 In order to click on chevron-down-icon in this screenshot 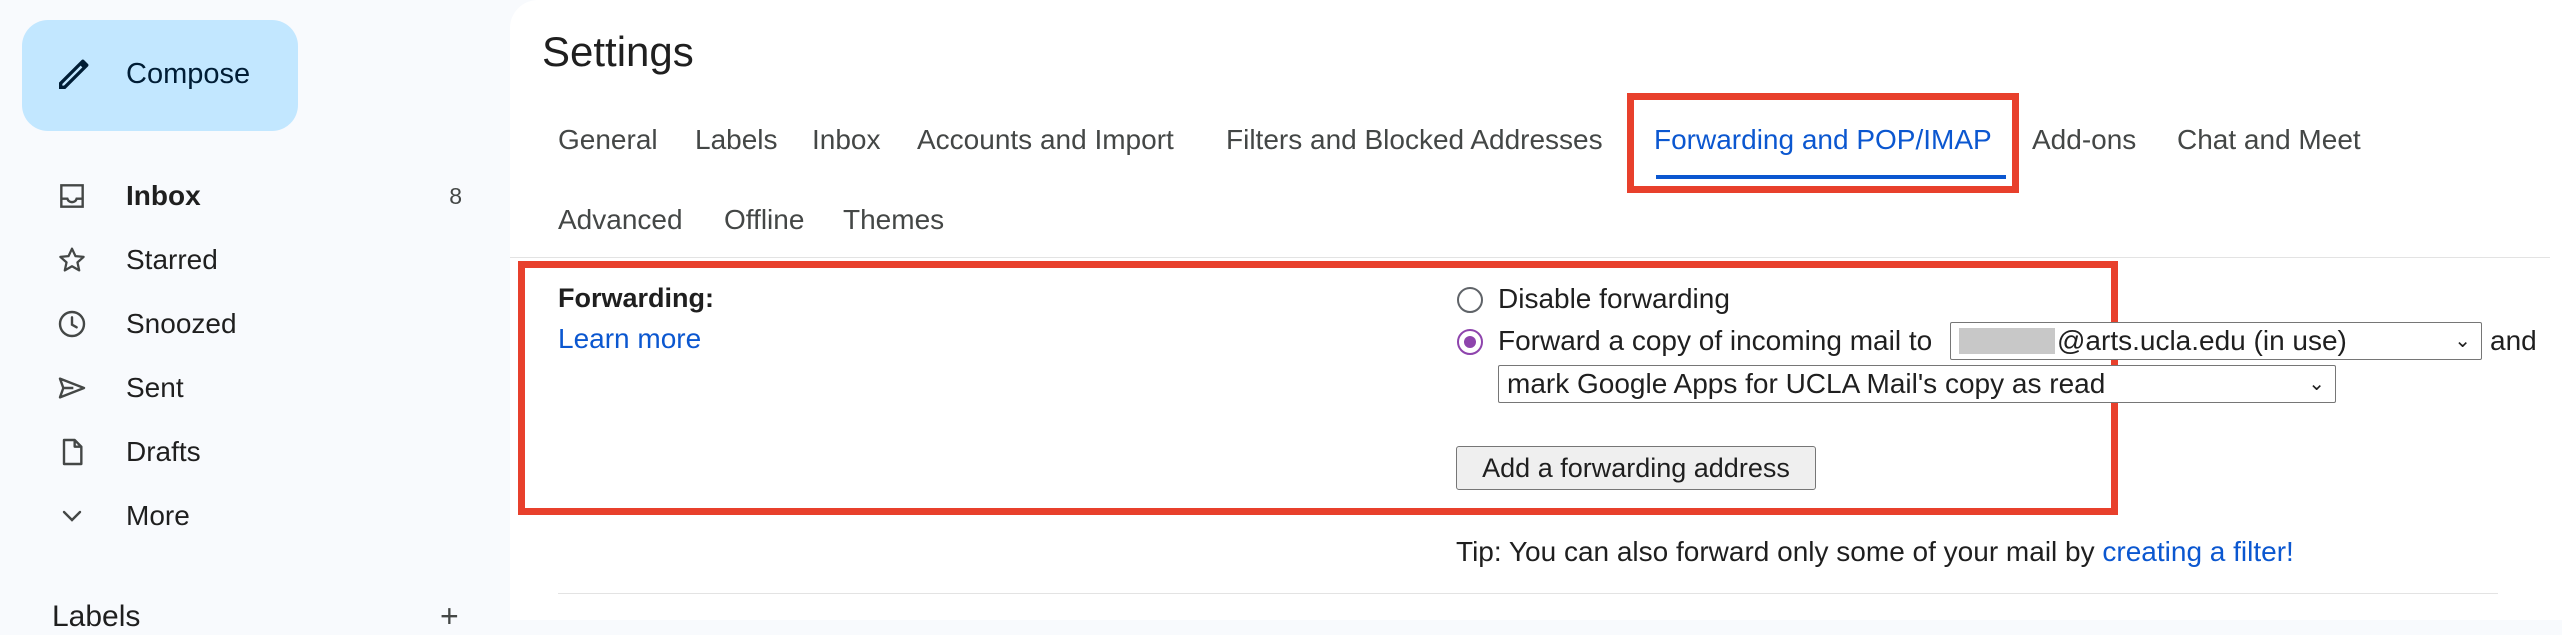, I will do `click(72, 516)`.